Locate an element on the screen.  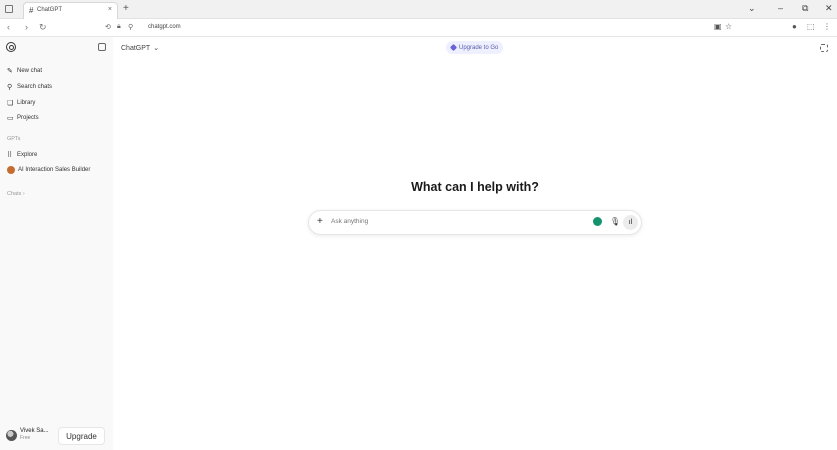
library-icon: ❏ is located at coordinates (10, 103).